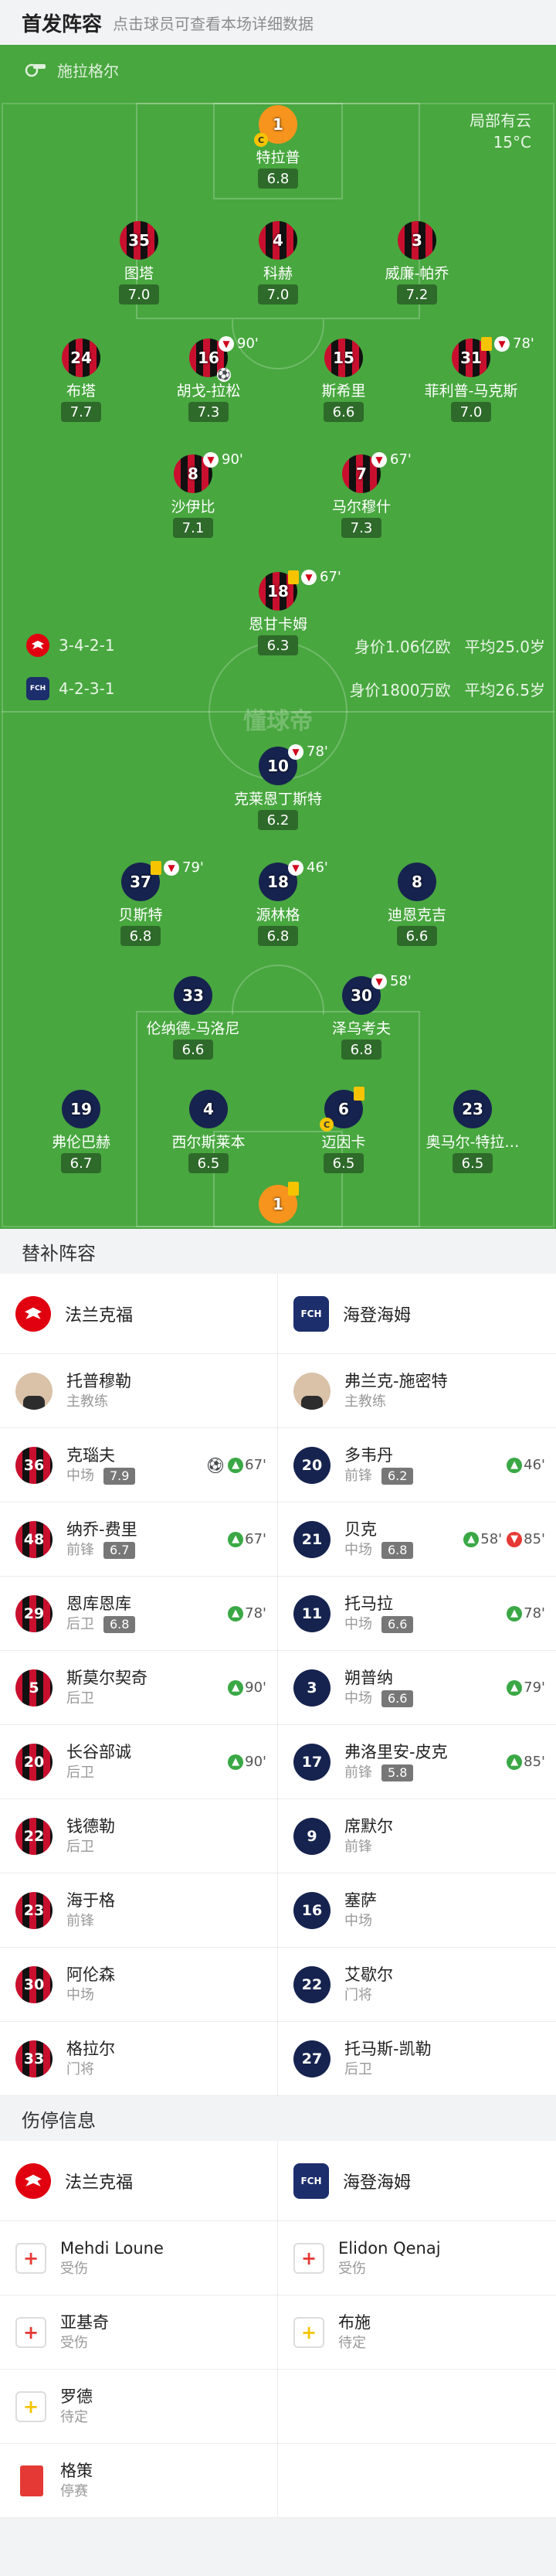 The height and width of the screenshot is (2576, 556). I want to click on player-sessa: 18 ▼ 46' 源林格 6.8, so click(278, 902).